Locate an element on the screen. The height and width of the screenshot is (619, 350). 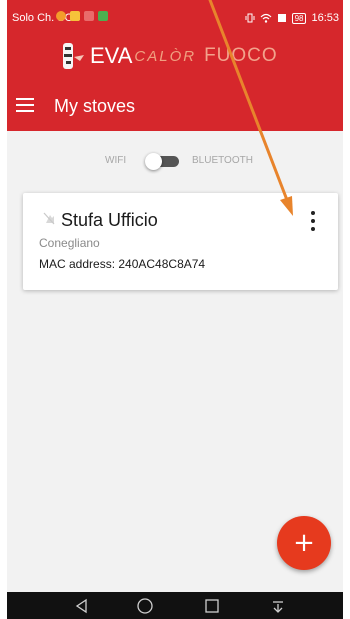
vibrate-icon is located at coordinates (250, 18).